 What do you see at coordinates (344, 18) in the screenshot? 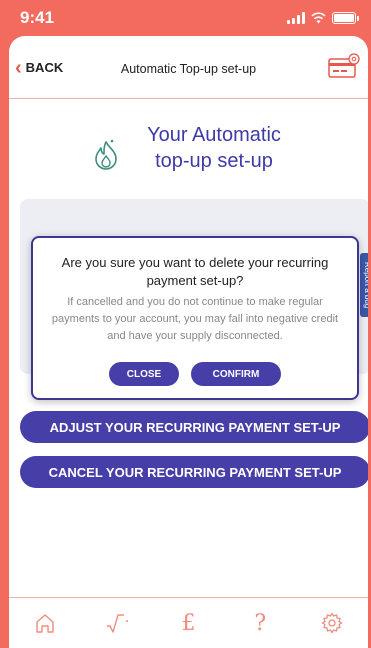
I see `battery-icon` at bounding box center [344, 18].